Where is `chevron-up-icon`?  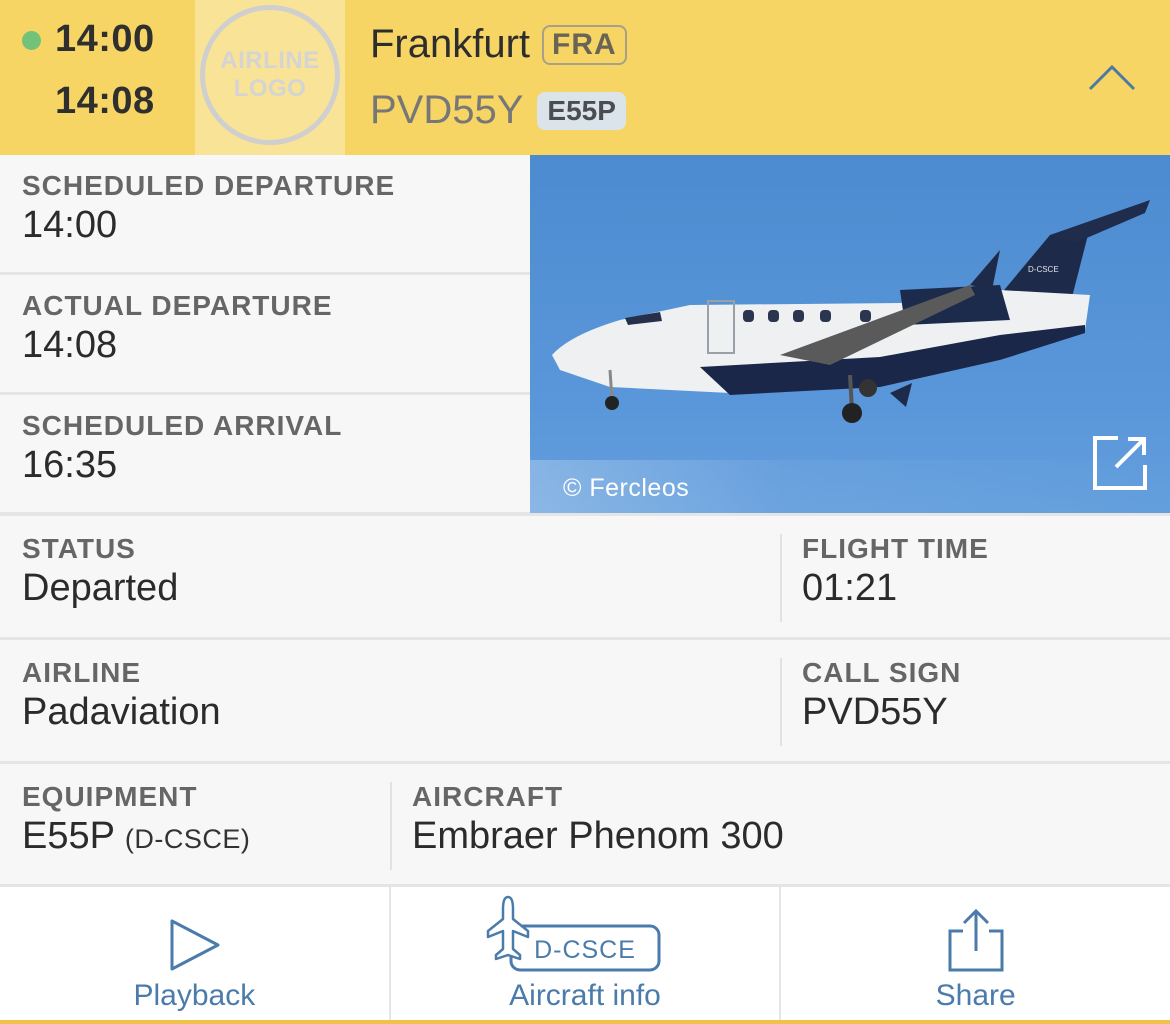
chevron-up-icon is located at coordinates (1112, 77).